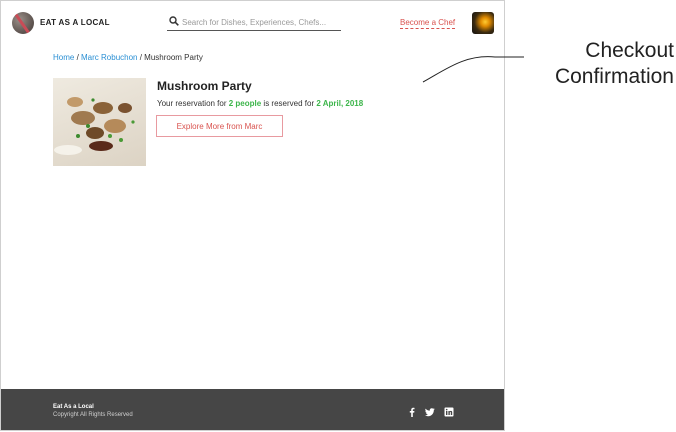 This screenshot has width=676, height=432. Describe the element at coordinates (259, 22) in the screenshot. I see `search-input` at that location.